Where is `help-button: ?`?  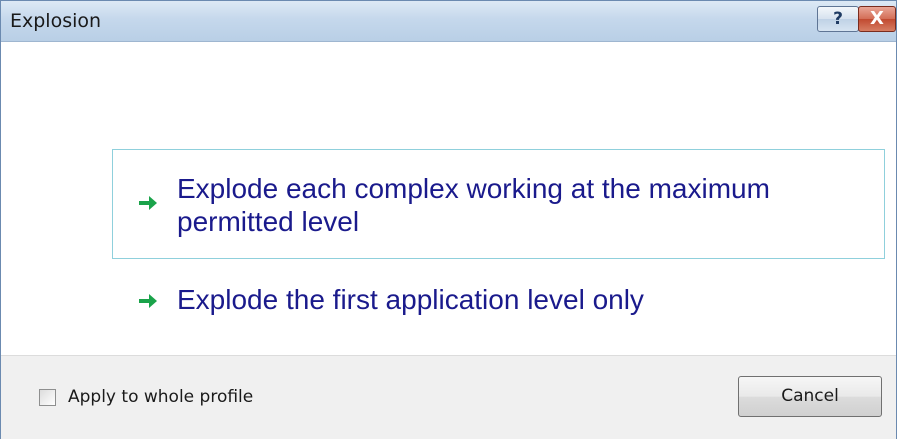 help-button: ? is located at coordinates (838, 19).